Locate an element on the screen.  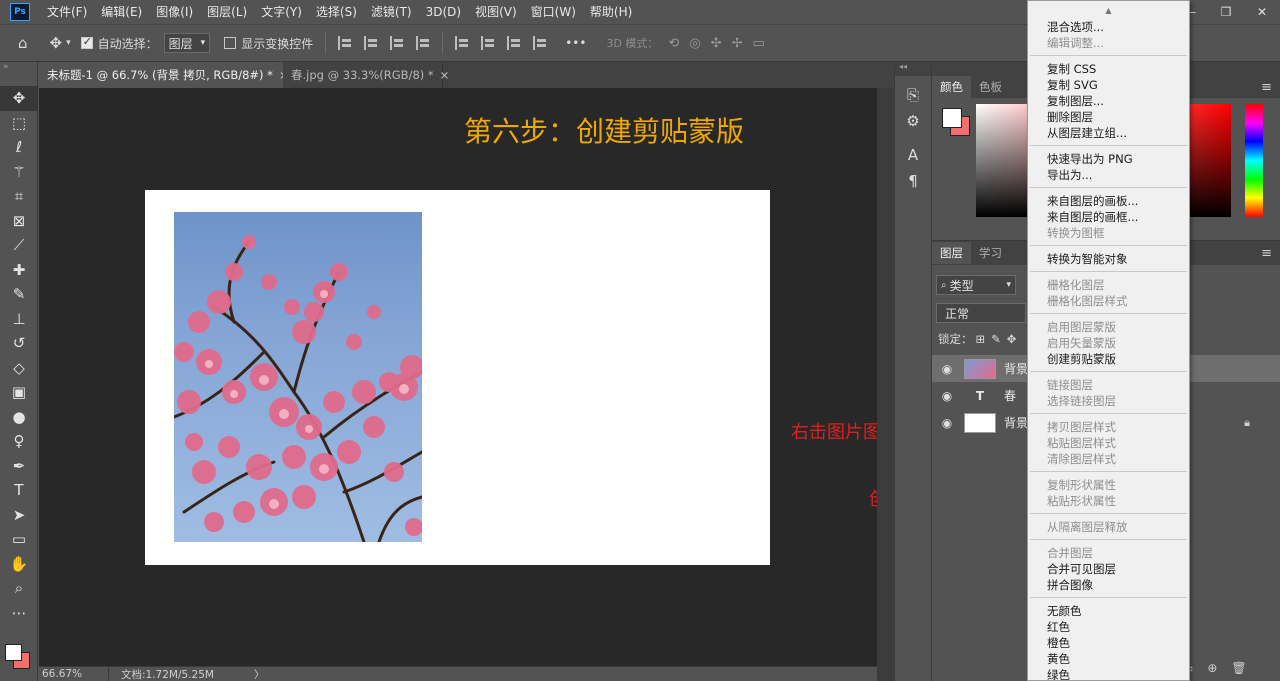
lock-position-icon: ✥ is located at coordinates (1012, 339).